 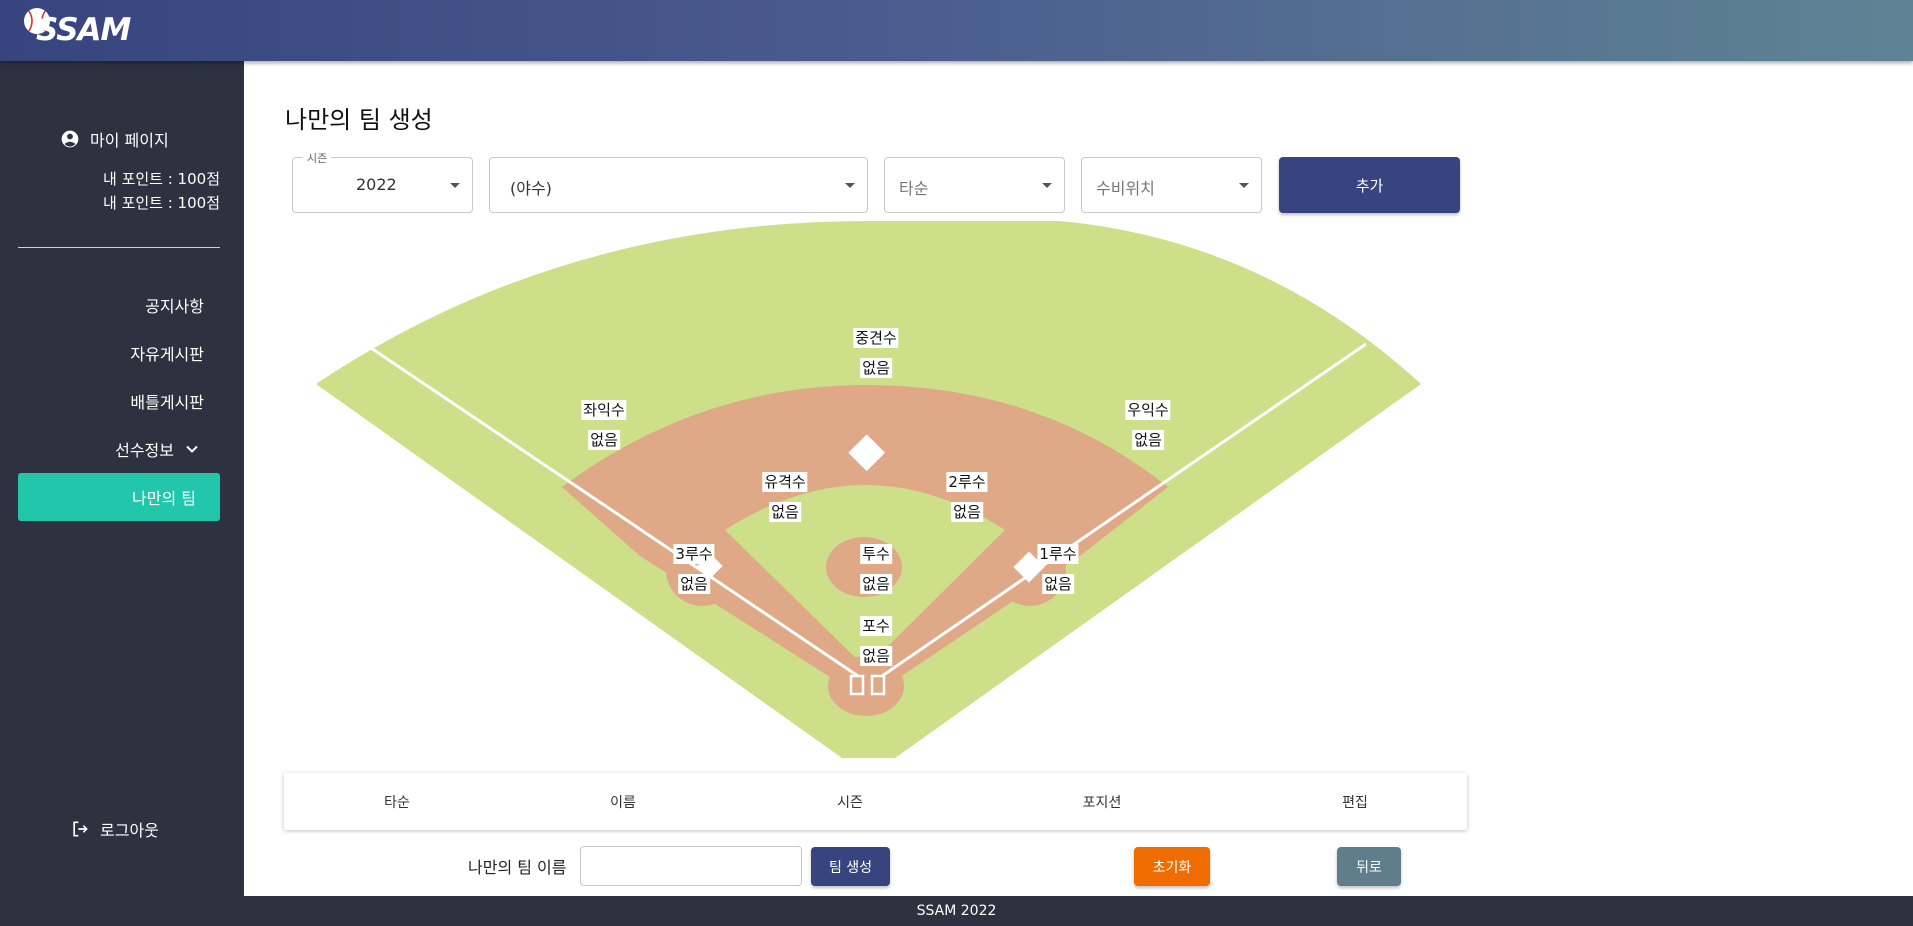 I want to click on position-player-second-base: 없음, so click(x=967, y=512).